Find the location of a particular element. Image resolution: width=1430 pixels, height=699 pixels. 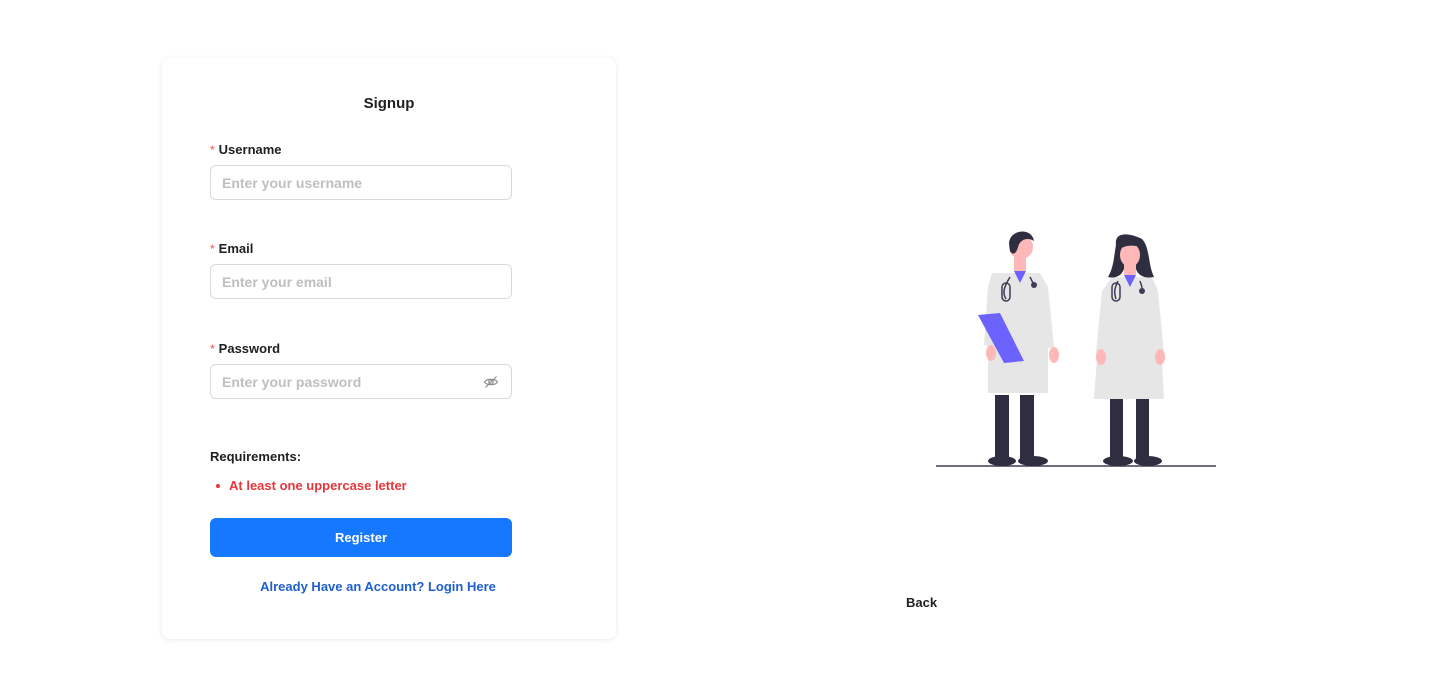

requirements-list: At least one uppercase letter is located at coordinates (308, 485).